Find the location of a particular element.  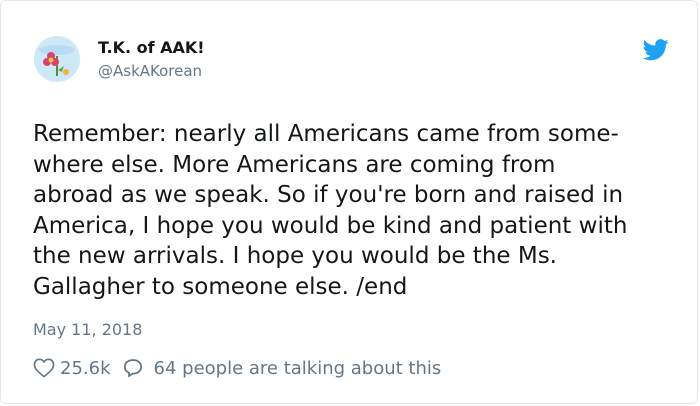

tweet-date: May 11, 2018 is located at coordinates (87, 329).